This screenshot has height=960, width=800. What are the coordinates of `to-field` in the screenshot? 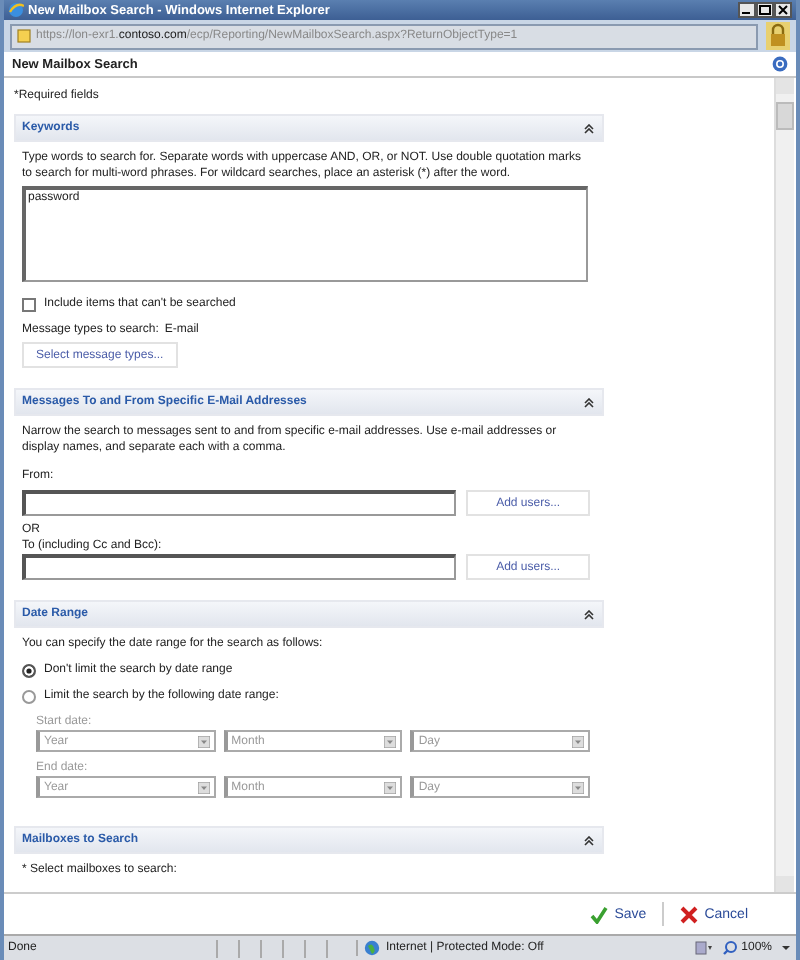 It's located at (239, 567).